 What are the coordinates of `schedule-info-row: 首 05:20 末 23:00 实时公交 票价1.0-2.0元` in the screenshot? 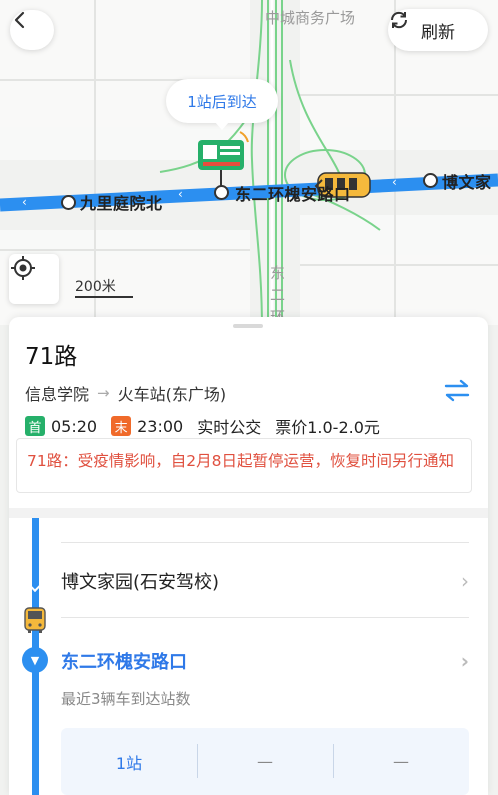 It's located at (202, 426).